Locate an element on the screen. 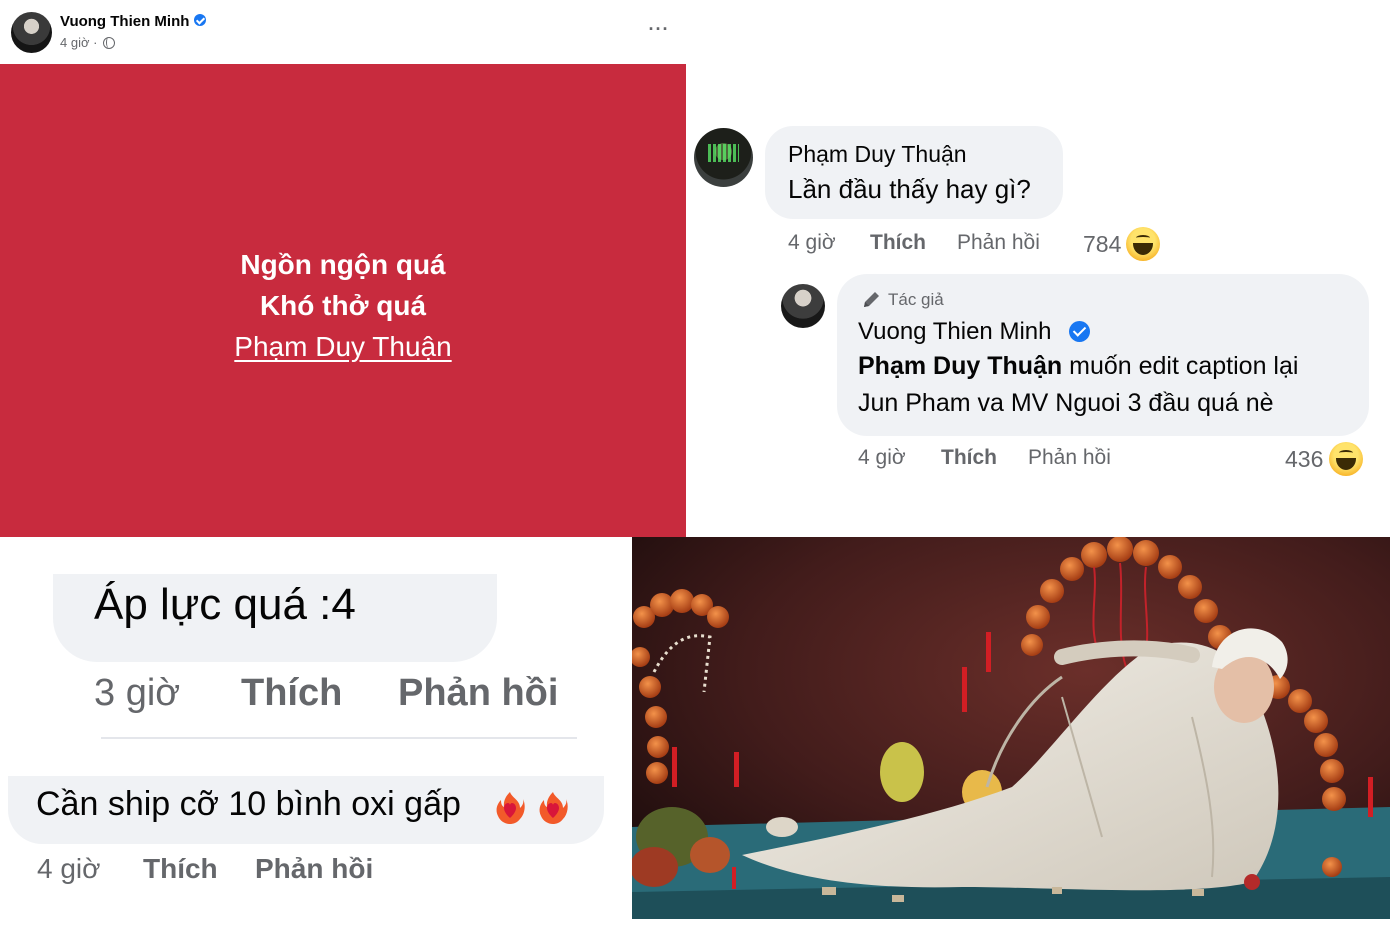 The height and width of the screenshot is (927, 1390). divider is located at coordinates (339, 738).